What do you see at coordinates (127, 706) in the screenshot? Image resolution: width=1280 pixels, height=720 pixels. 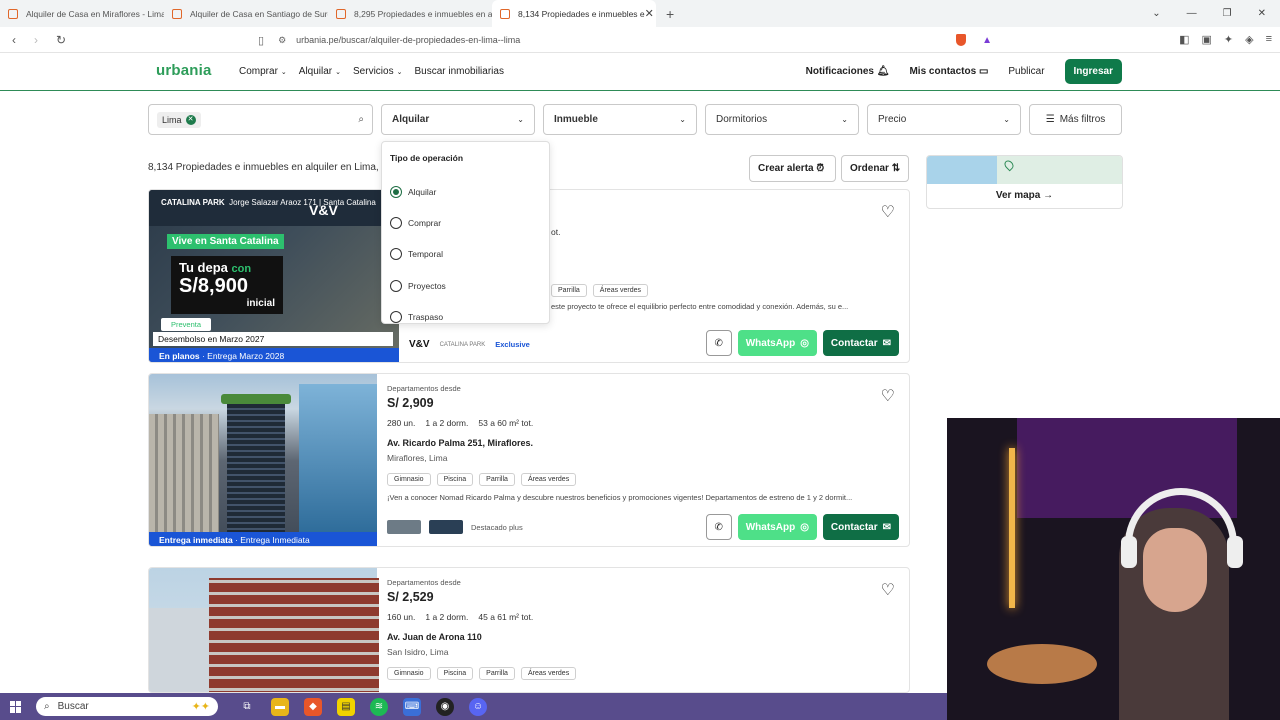 I see `taskbar-search: ⌕ Buscar ✦✦` at bounding box center [127, 706].